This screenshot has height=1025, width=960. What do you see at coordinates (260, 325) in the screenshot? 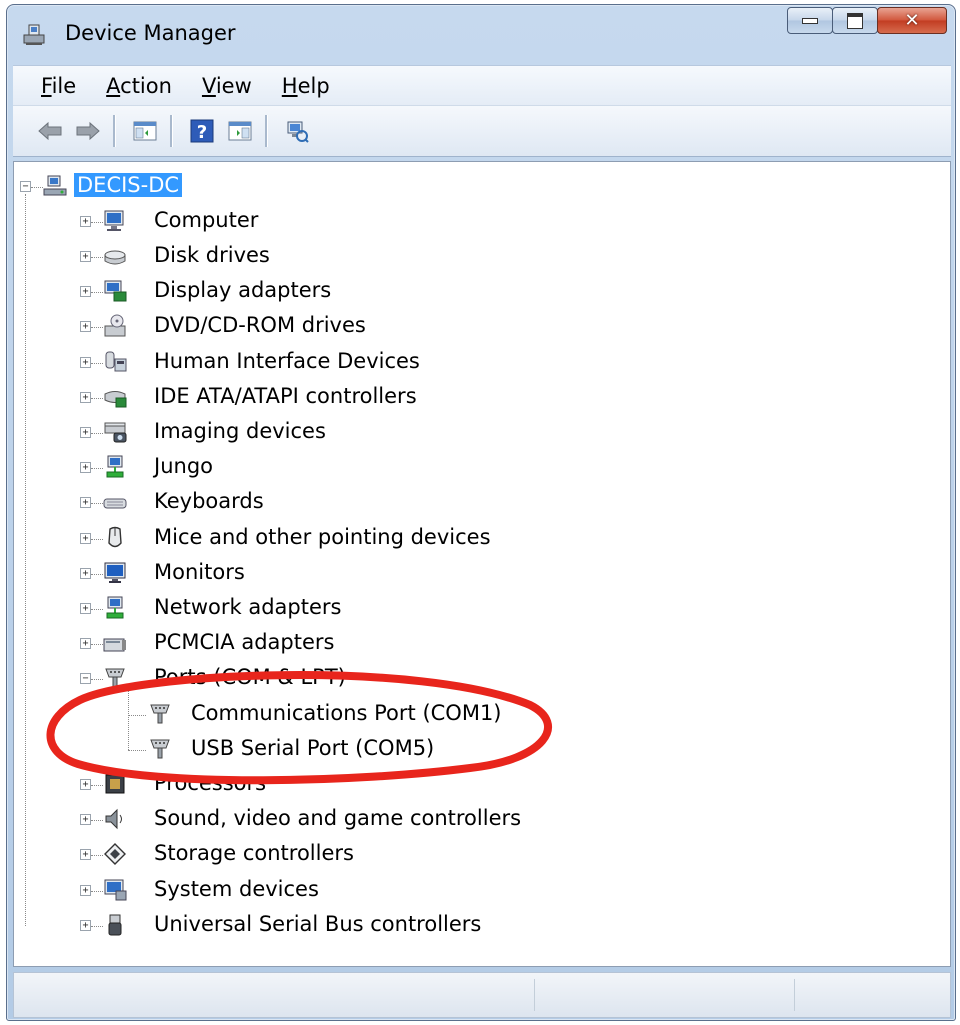
I see `tree-item-dvd-cd-rom-drives: DVD/CD-ROM drives` at bounding box center [260, 325].